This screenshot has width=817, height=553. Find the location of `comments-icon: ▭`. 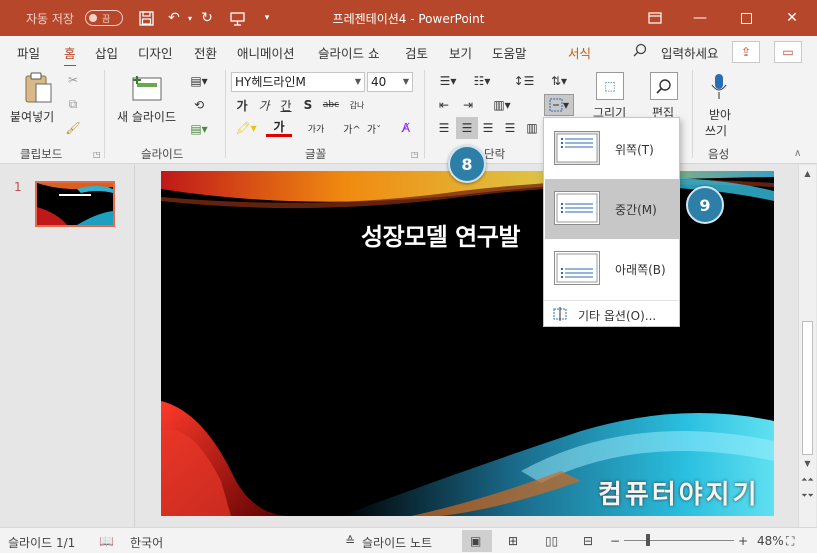

comments-icon: ▭ is located at coordinates (788, 52).